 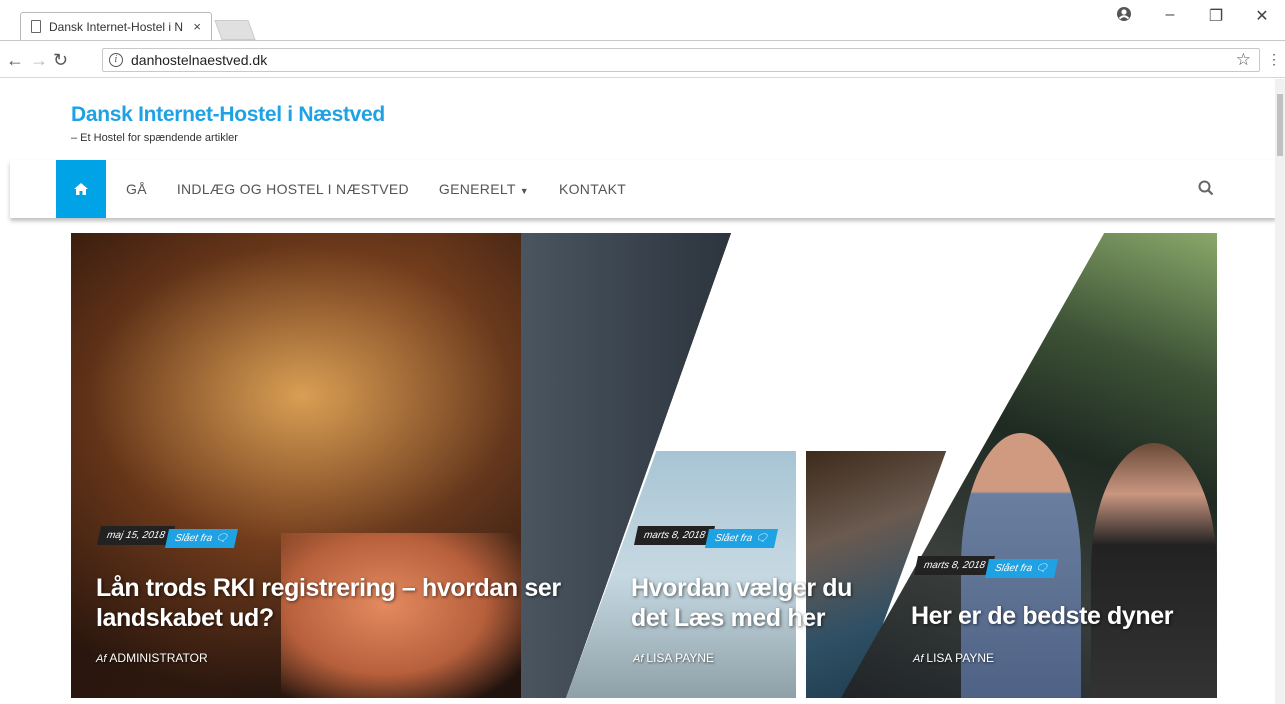 I want to click on slide-1-meta: maj 15, 2018 Slået fra 🗨, so click(x=167, y=535).